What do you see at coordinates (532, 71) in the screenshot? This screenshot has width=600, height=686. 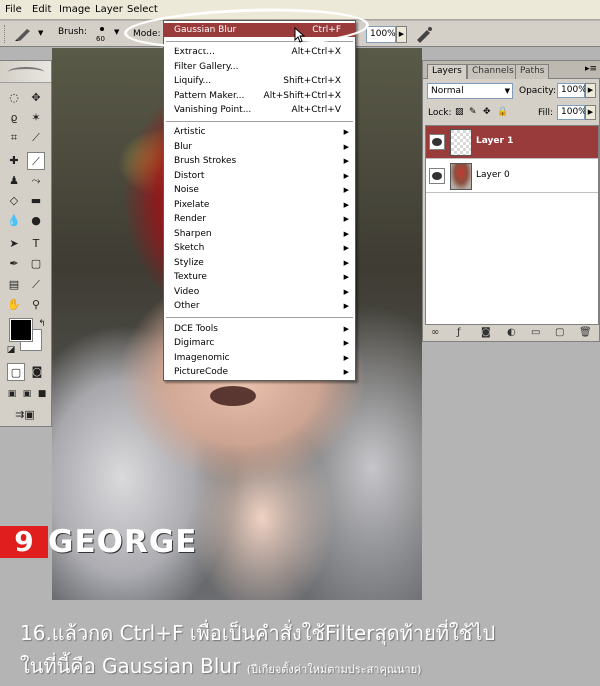 I see `tab-paths: Paths` at bounding box center [532, 71].